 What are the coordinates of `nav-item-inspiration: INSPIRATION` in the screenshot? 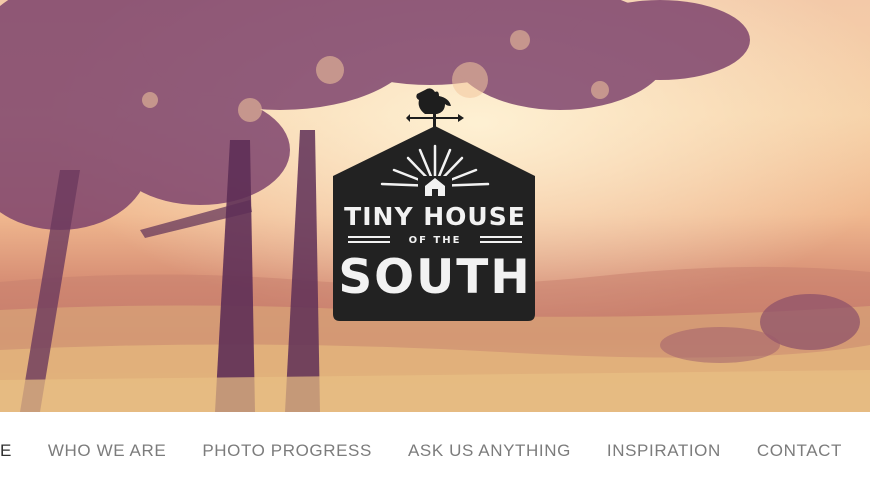 It's located at (664, 451).